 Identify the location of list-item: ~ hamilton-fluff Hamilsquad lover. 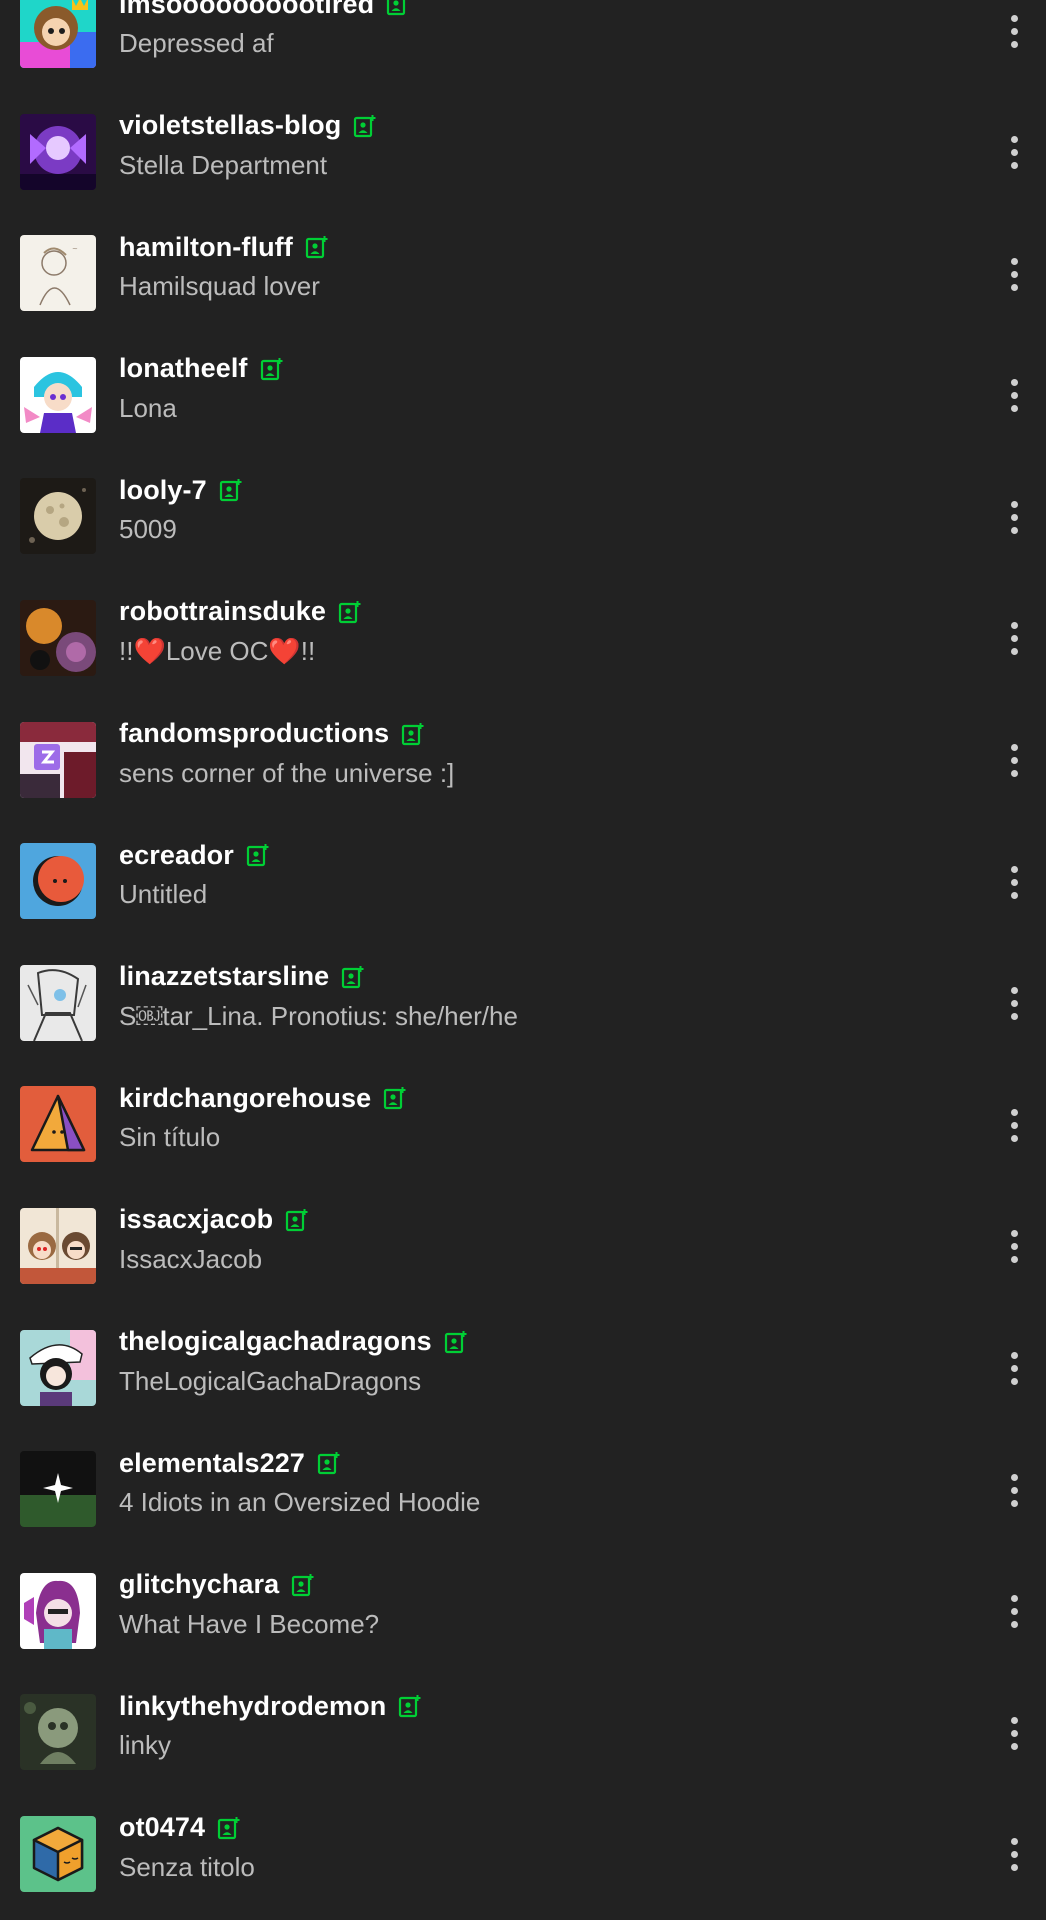
(523, 274).